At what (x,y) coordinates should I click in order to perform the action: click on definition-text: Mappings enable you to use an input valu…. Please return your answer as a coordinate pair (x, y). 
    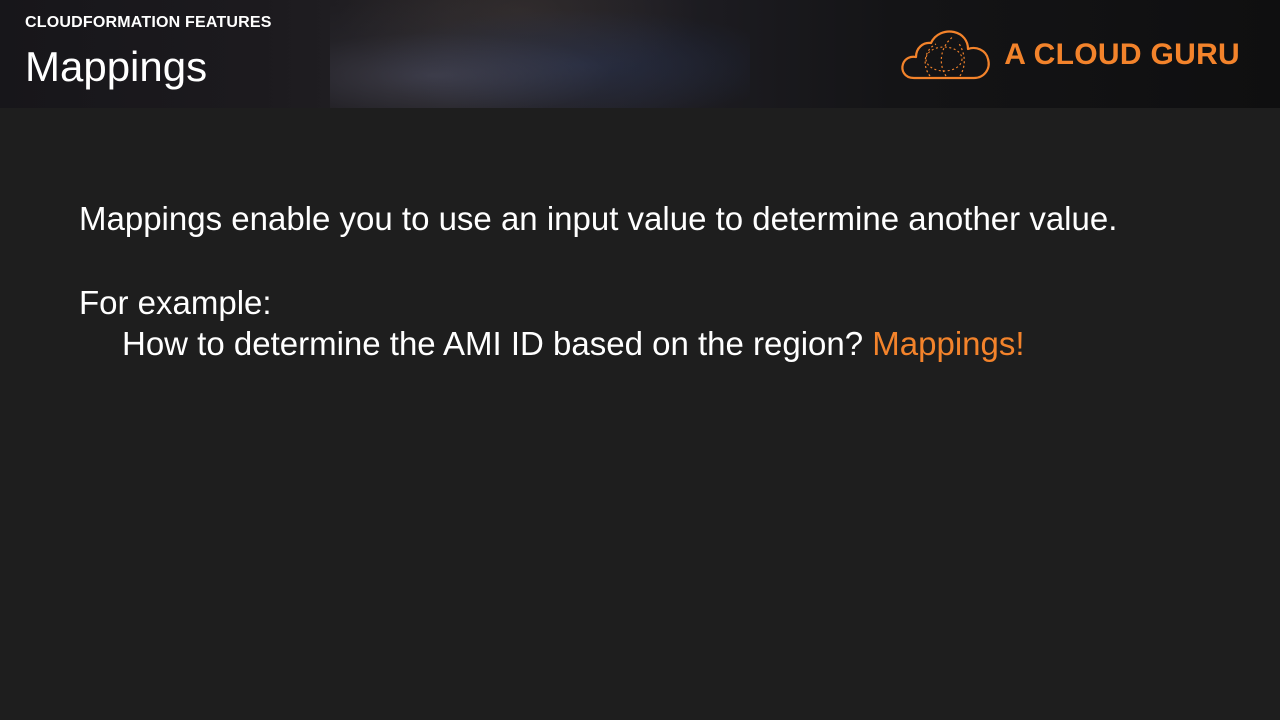
    Looking at the image, I should click on (598, 218).